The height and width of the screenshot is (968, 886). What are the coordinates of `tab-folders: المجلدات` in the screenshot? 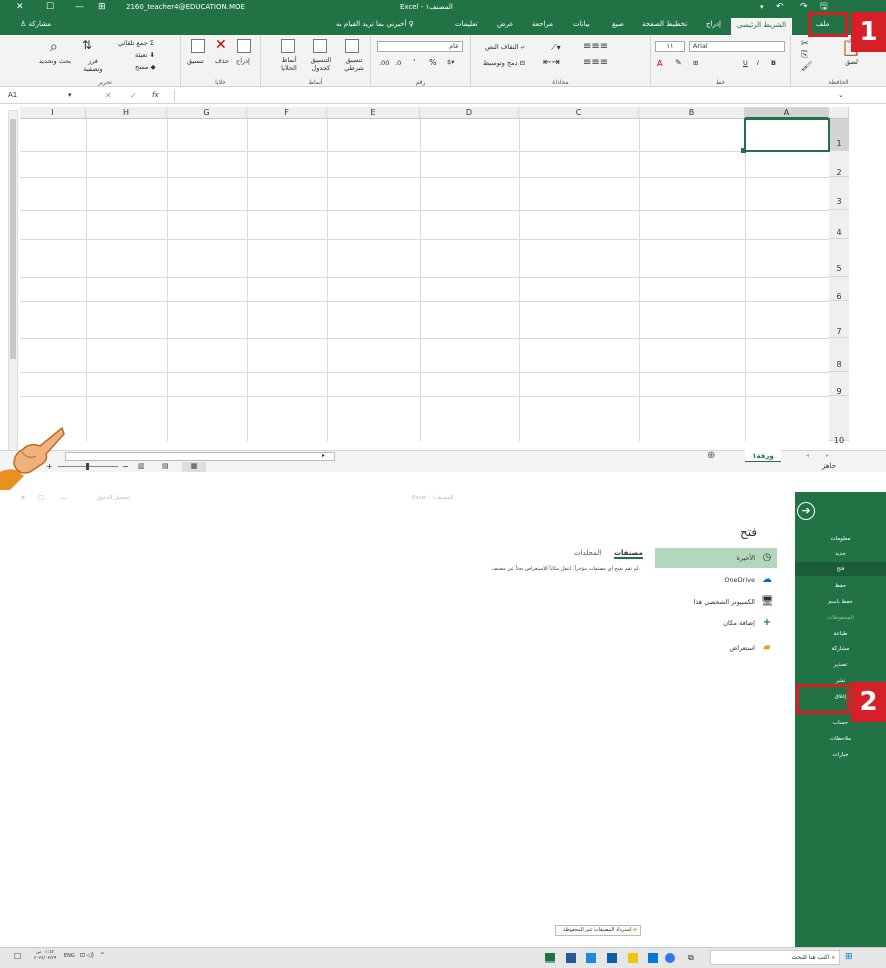 It's located at (587, 553).